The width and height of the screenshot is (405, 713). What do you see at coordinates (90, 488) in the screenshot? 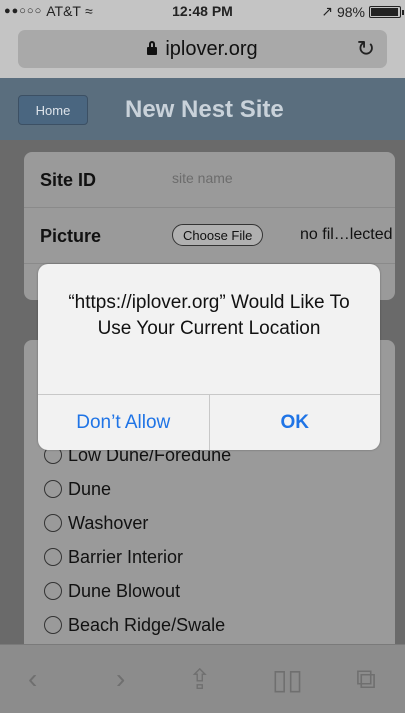
I see `habitat-option-label: Dune` at bounding box center [90, 488].